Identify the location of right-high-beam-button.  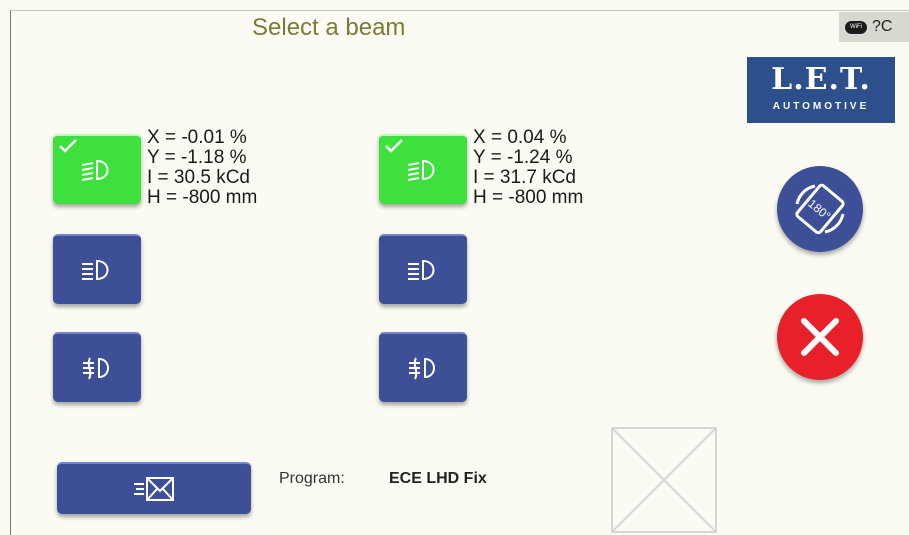
(423, 269).